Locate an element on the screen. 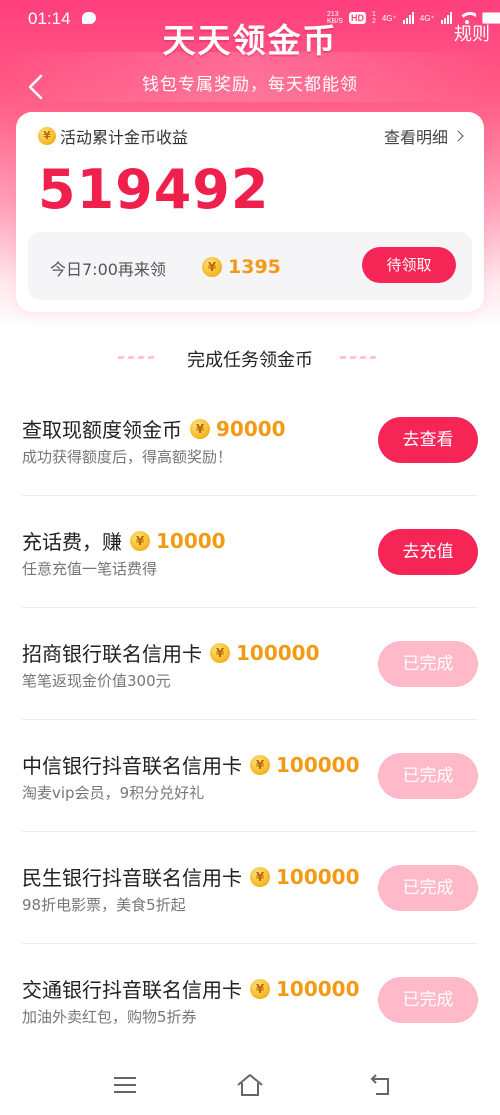 This screenshot has height=1115, width=500. task-subtitle: 笔笔返现金价值300元 is located at coordinates (96, 681).